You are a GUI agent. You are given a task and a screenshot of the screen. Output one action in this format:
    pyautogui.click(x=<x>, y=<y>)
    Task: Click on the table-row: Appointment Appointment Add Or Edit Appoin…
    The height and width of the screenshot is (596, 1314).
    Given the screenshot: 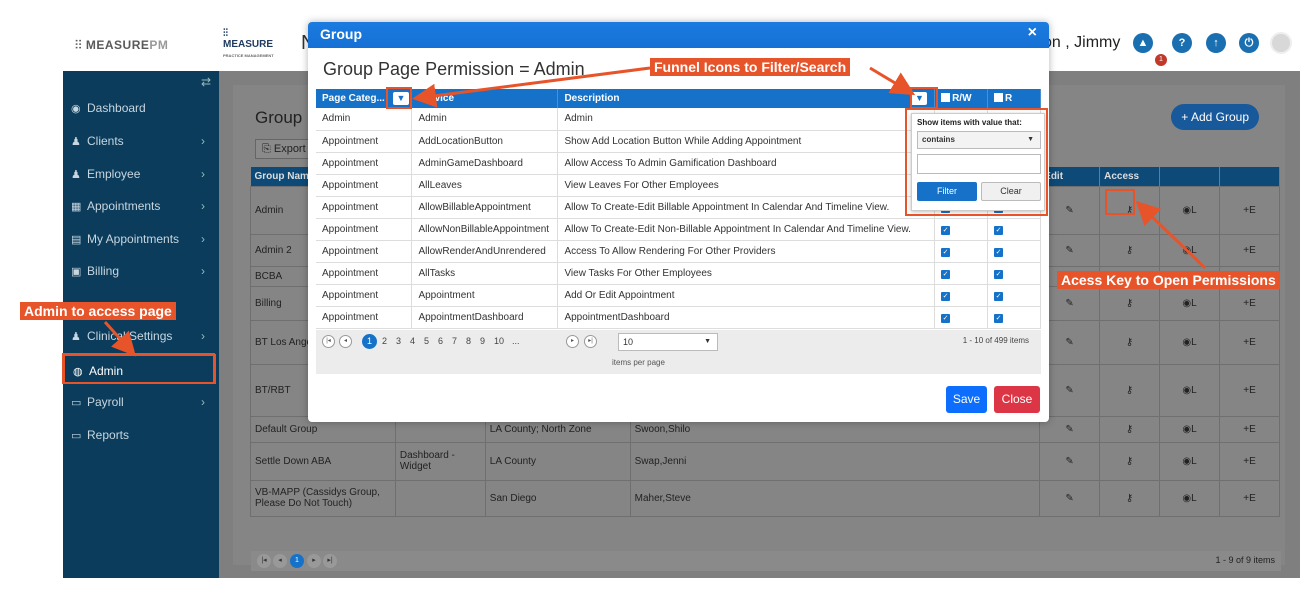 What is the action you would take?
    pyautogui.click(x=678, y=295)
    